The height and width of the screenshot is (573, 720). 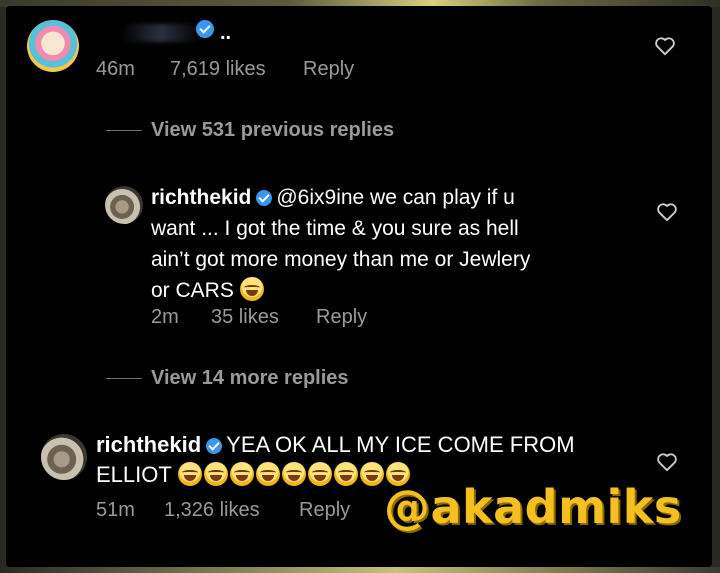 I want to click on comment-text: .., so click(x=226, y=33).